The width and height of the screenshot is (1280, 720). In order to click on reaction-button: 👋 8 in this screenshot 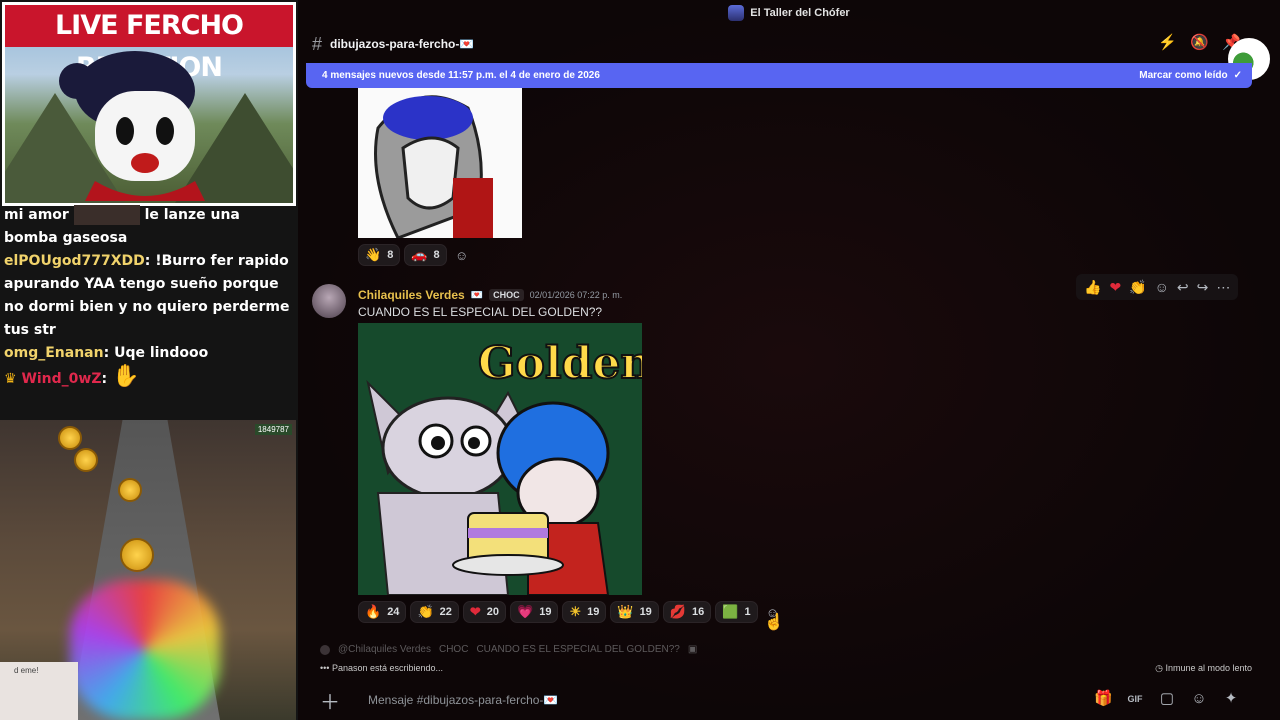, I will do `click(379, 255)`.